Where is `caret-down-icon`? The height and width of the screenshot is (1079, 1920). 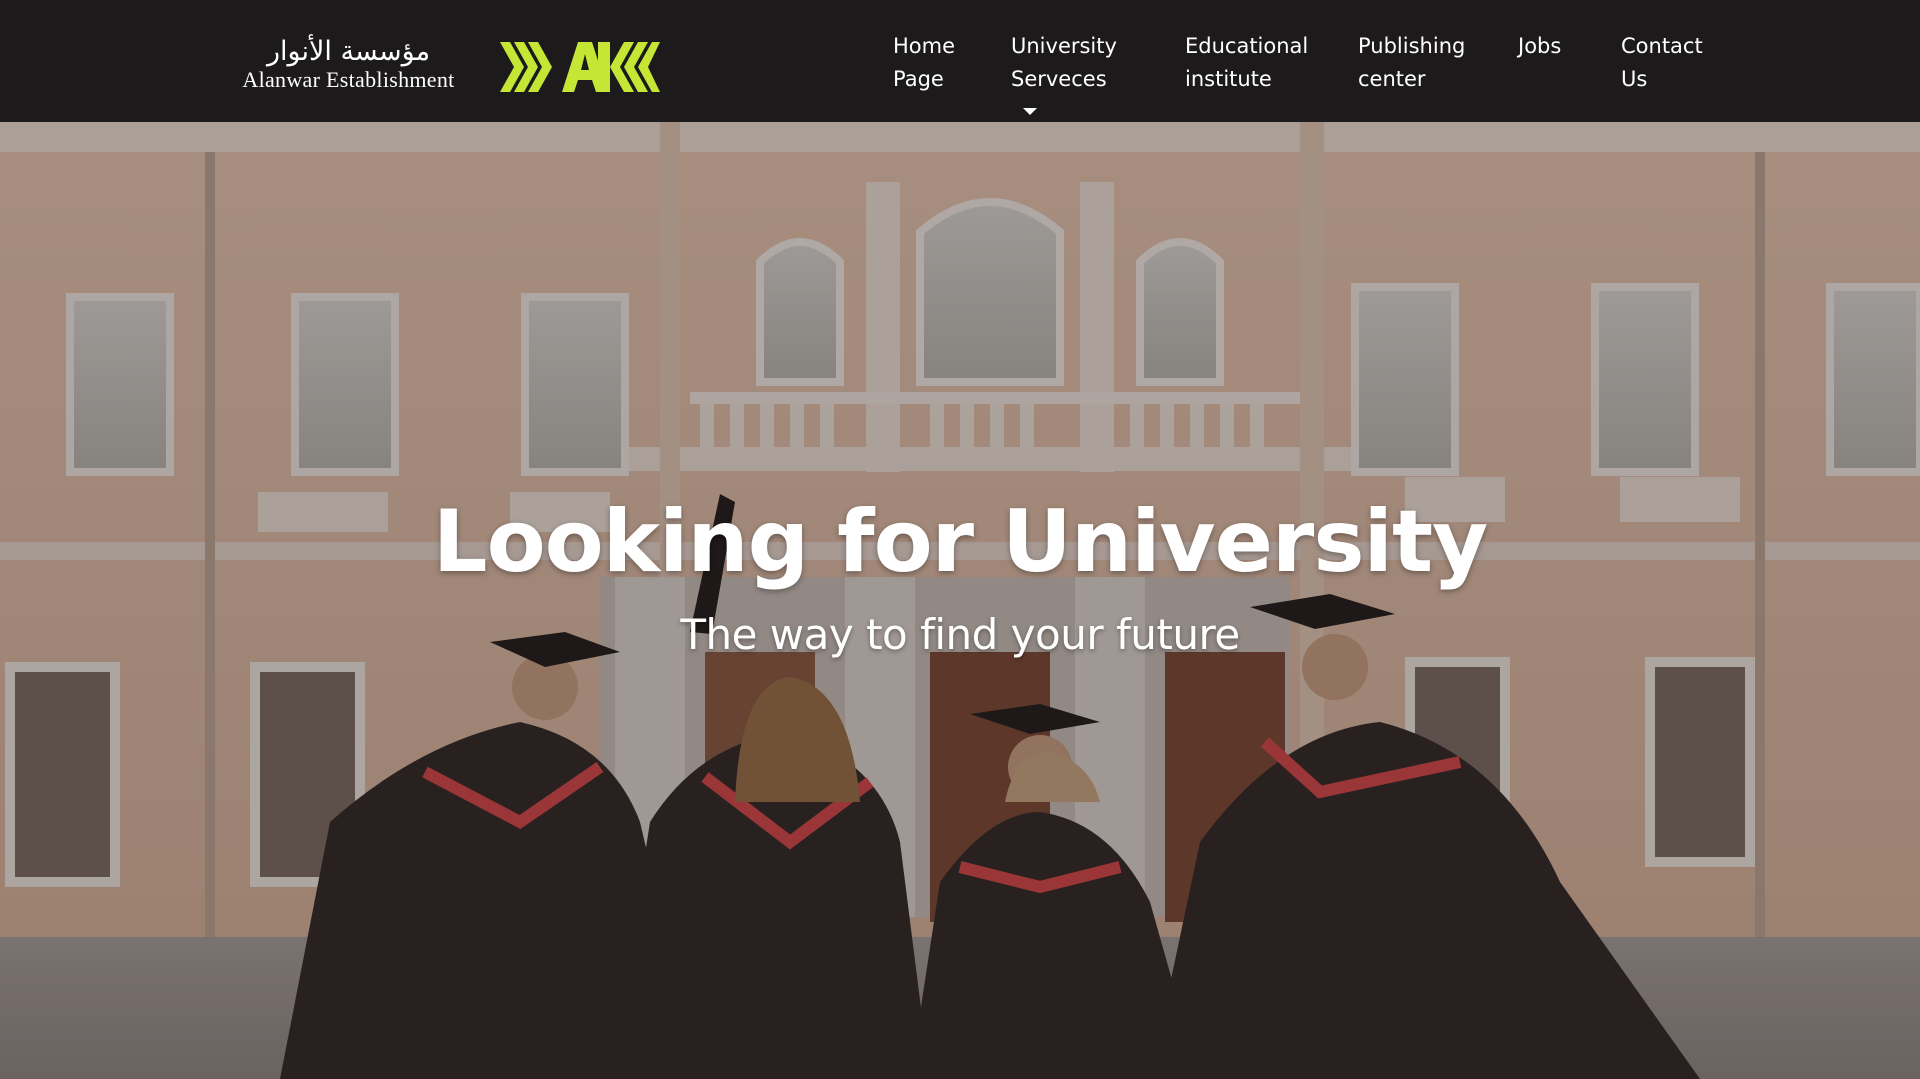 caret-down-icon is located at coordinates (1030, 111).